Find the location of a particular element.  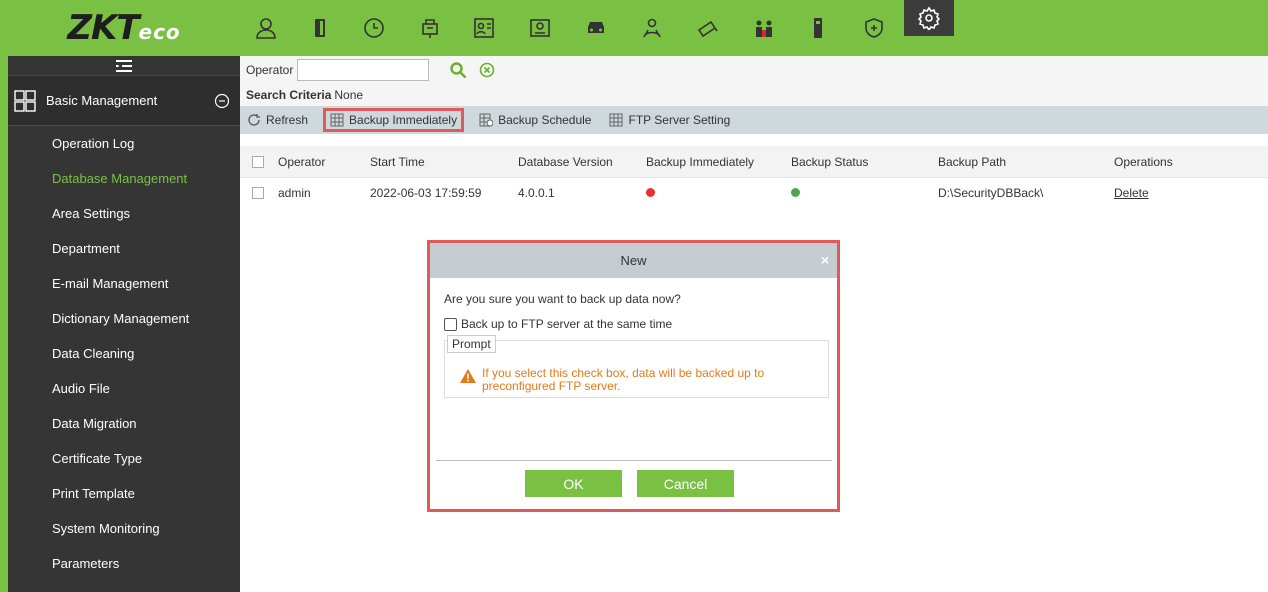

sidebar-item-dictionary-management: Dictionary Management is located at coordinates (124, 318).